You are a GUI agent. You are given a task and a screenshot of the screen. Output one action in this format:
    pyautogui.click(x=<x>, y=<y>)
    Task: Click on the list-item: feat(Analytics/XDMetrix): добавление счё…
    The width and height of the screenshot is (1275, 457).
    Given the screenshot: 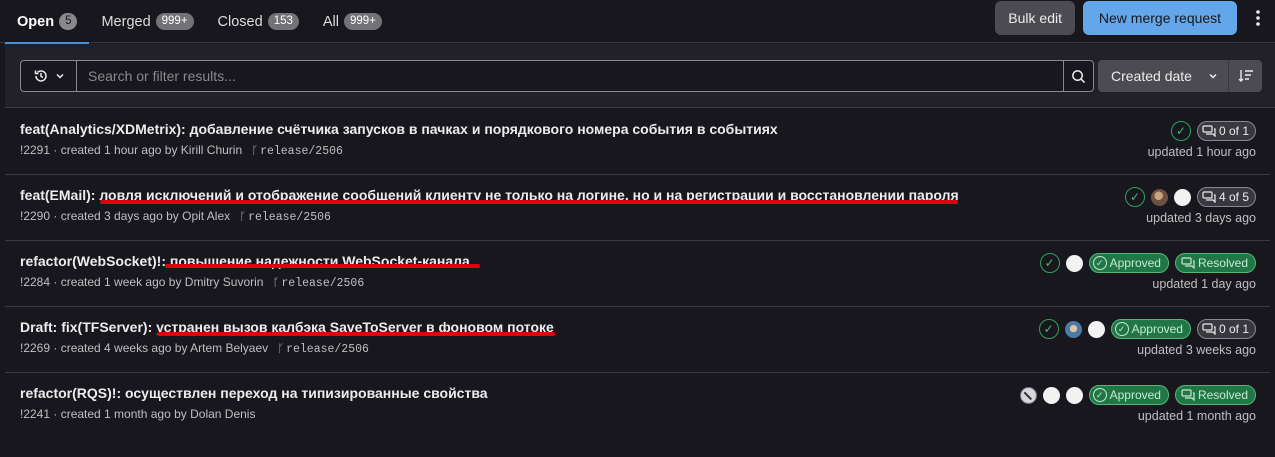 What is the action you would take?
    pyautogui.click(x=637, y=142)
    